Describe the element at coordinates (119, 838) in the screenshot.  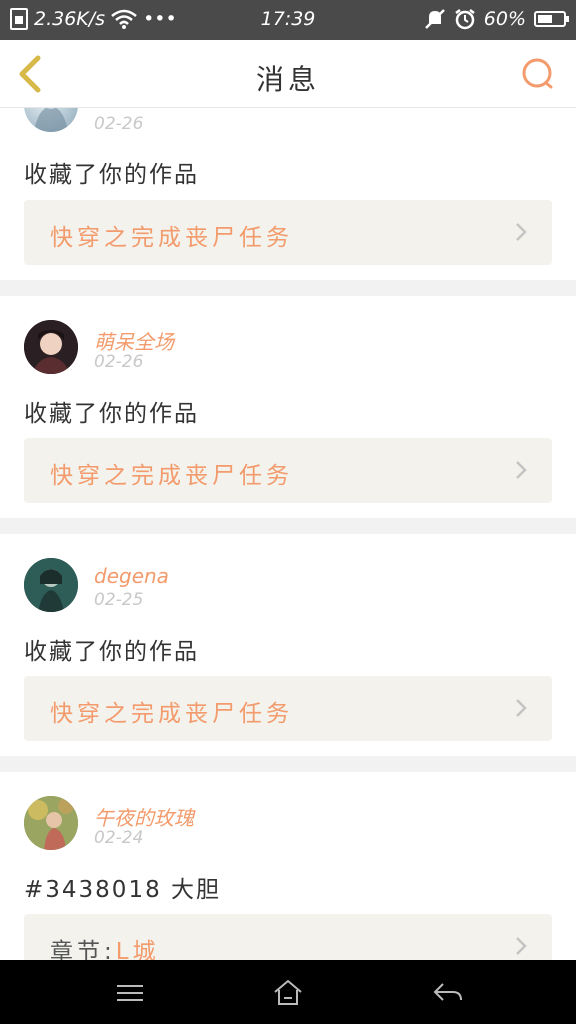
I see `message-date: 02-24` at that location.